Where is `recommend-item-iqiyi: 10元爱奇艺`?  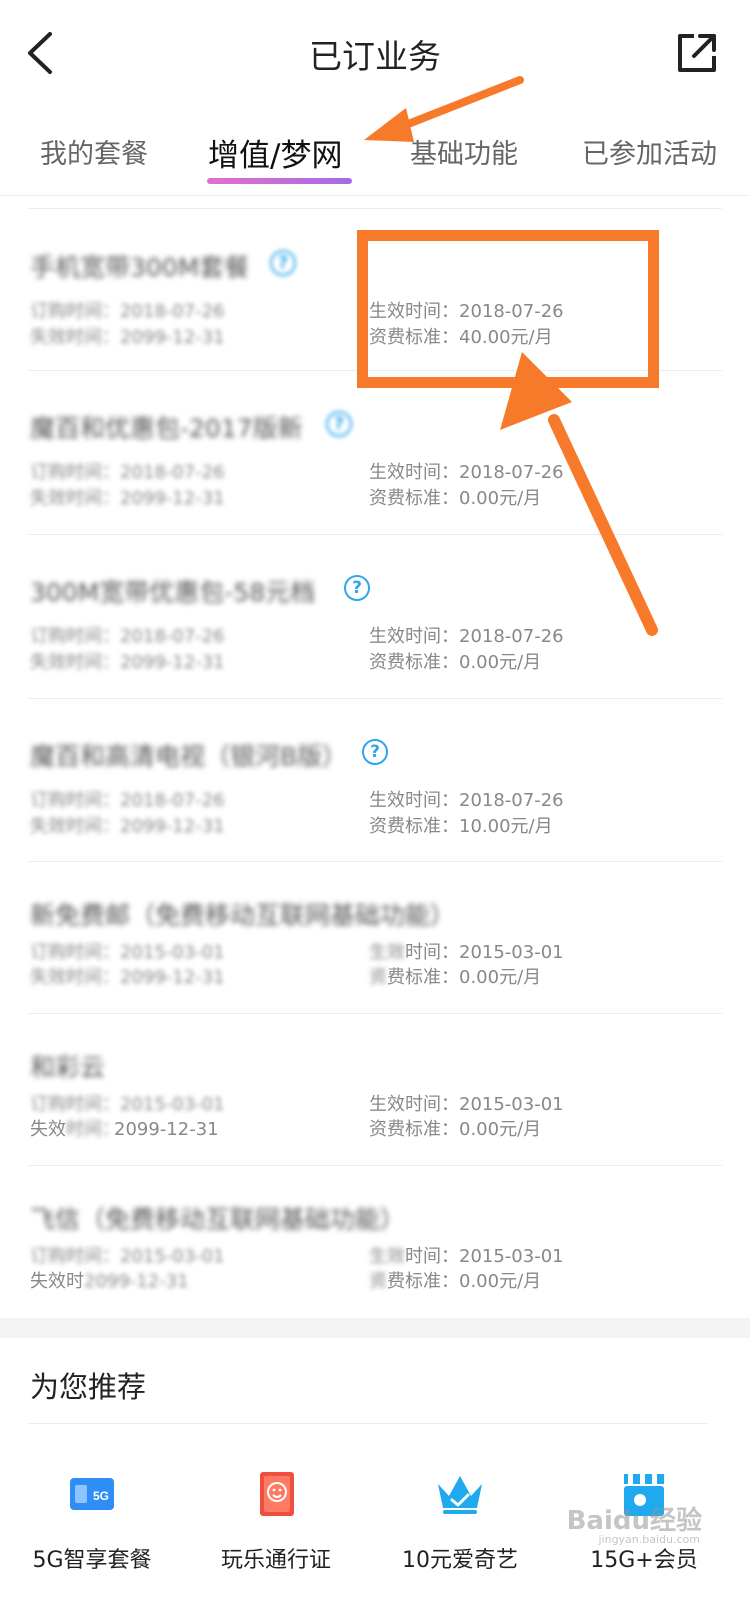 recommend-item-iqiyi: 10元爱奇艺 is located at coordinates (460, 1520).